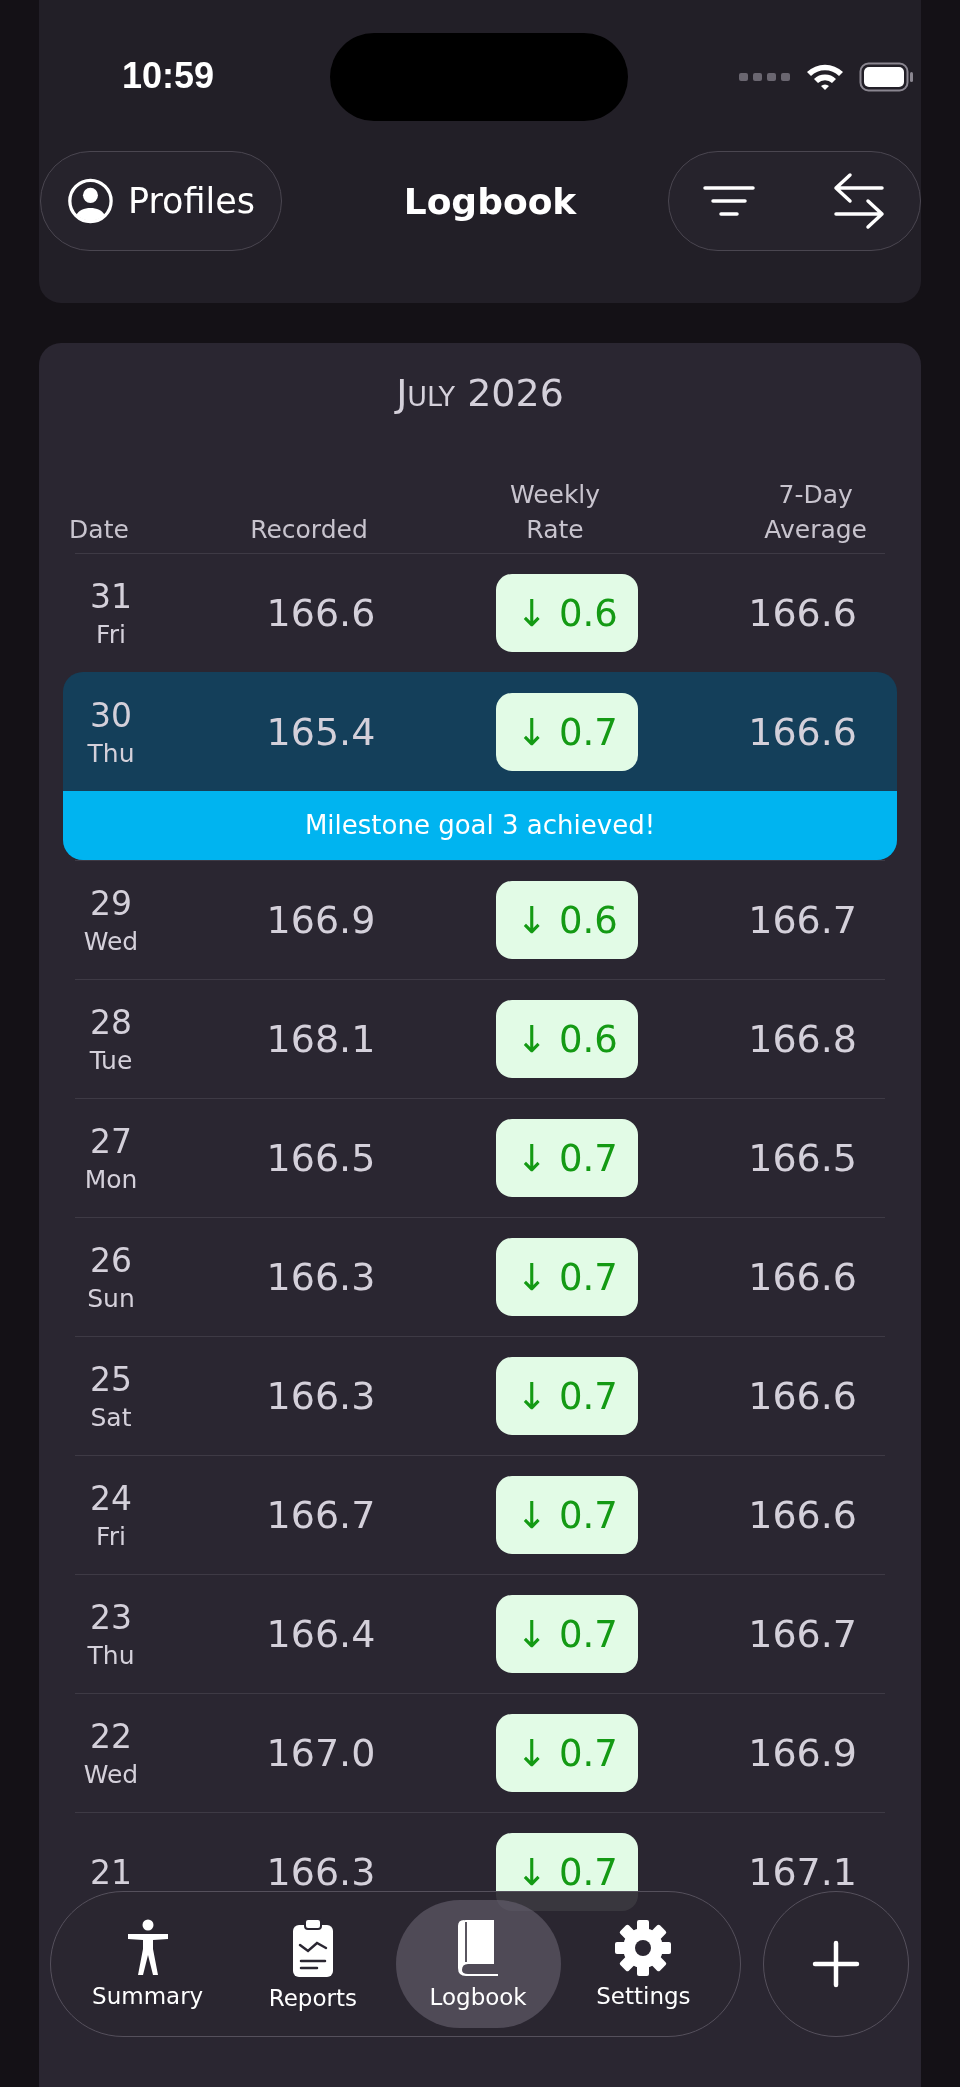 This screenshot has width=960, height=2087. Describe the element at coordinates (147, 1948) in the screenshot. I see `figure-icon` at that location.